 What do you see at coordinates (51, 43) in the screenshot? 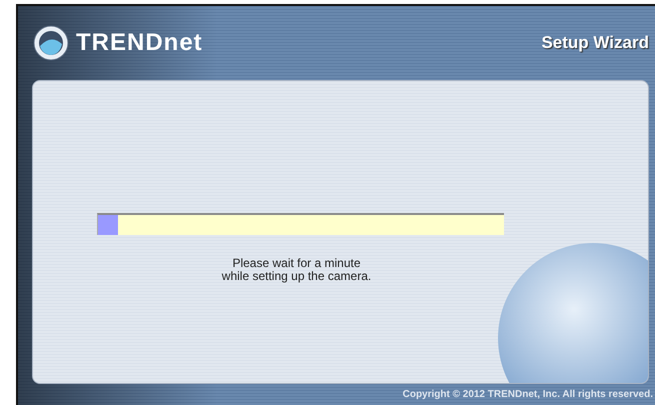
I see `logo-icon` at bounding box center [51, 43].